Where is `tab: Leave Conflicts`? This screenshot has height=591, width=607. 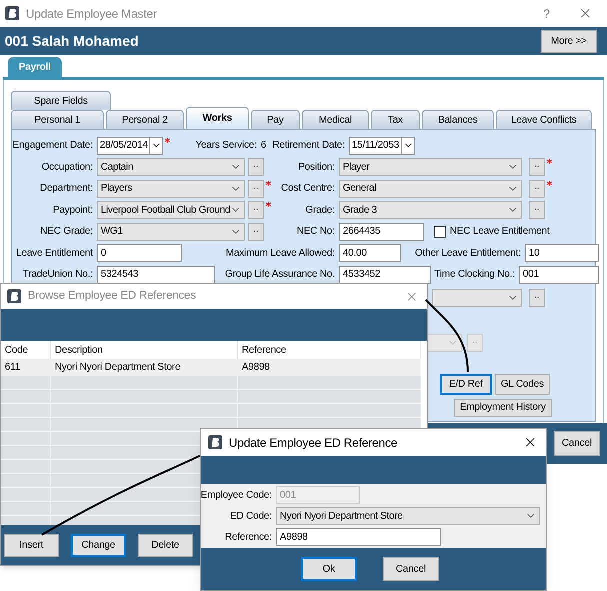
tab: Leave Conflicts is located at coordinates (544, 119).